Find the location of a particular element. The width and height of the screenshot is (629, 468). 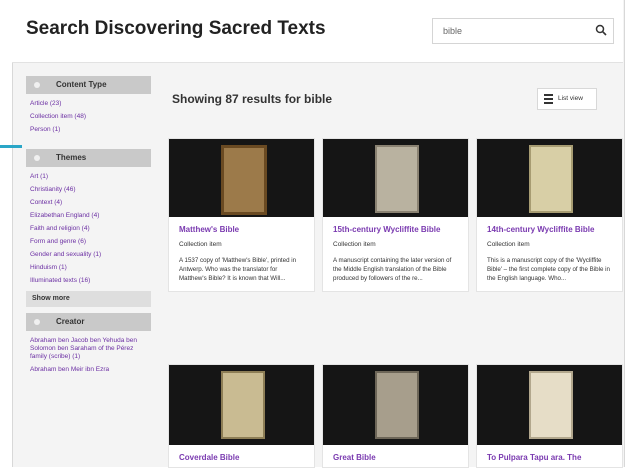

results-heading: Showing 87 results for bible is located at coordinates (252, 99).